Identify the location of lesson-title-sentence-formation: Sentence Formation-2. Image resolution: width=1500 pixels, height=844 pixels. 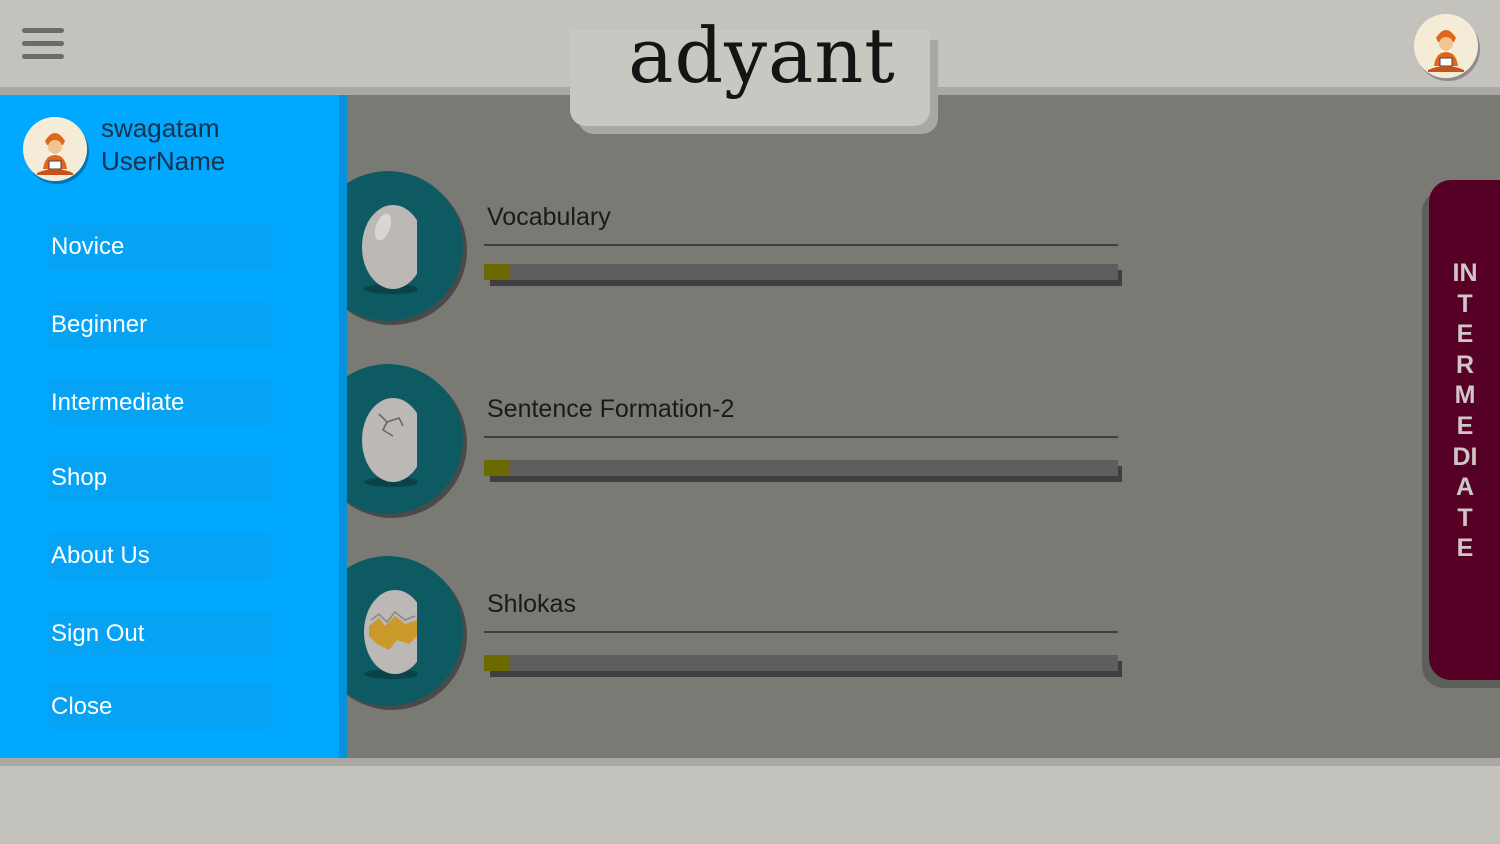
(611, 409).